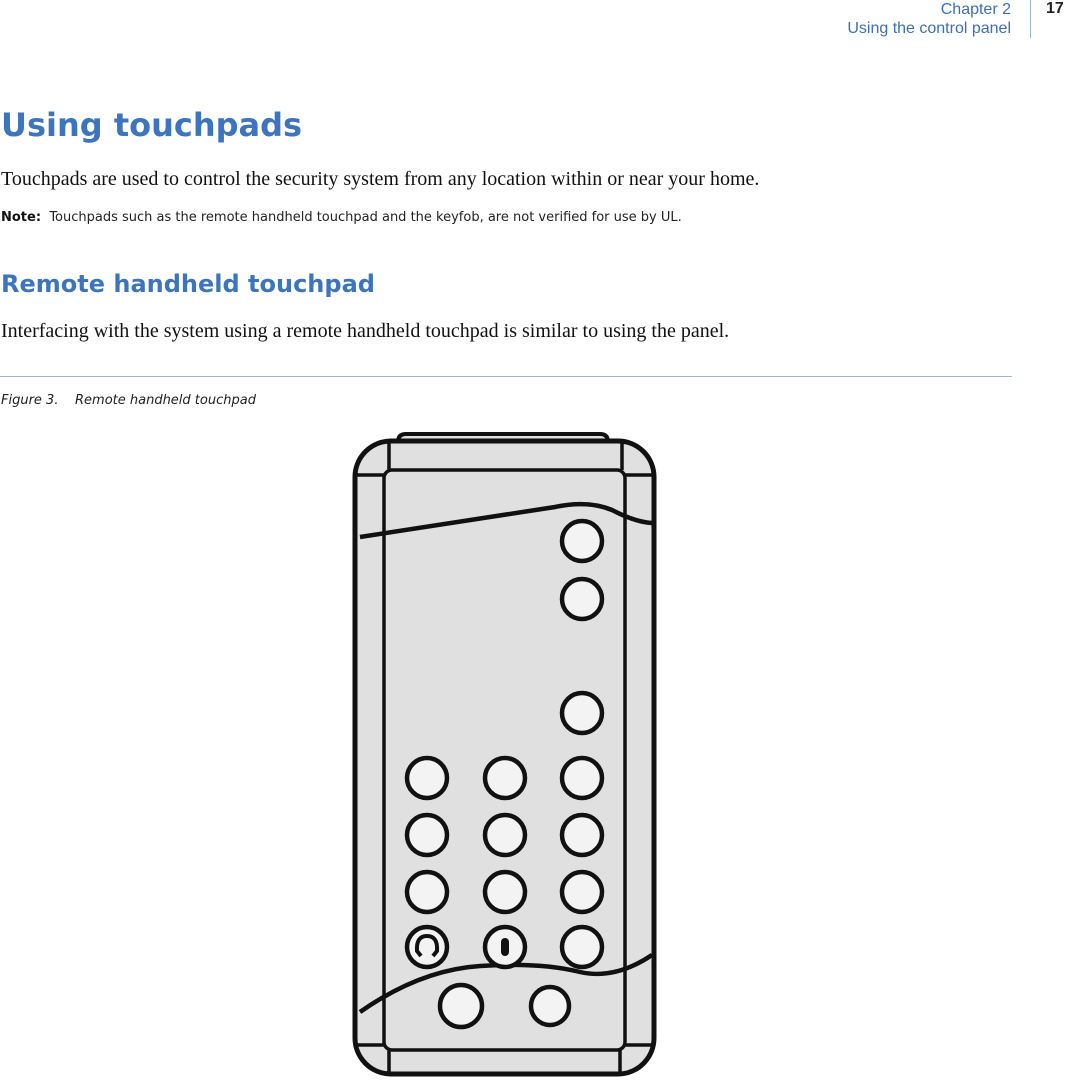  Describe the element at coordinates (188, 284) in the screenshot. I see `section-title: Remote handheld touchpad` at that location.